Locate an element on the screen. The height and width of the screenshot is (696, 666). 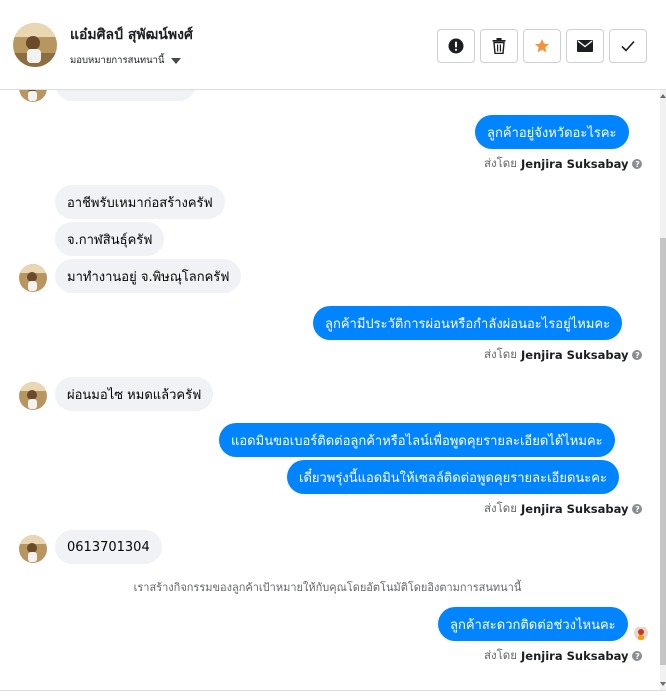
spam-button is located at coordinates (456, 46).